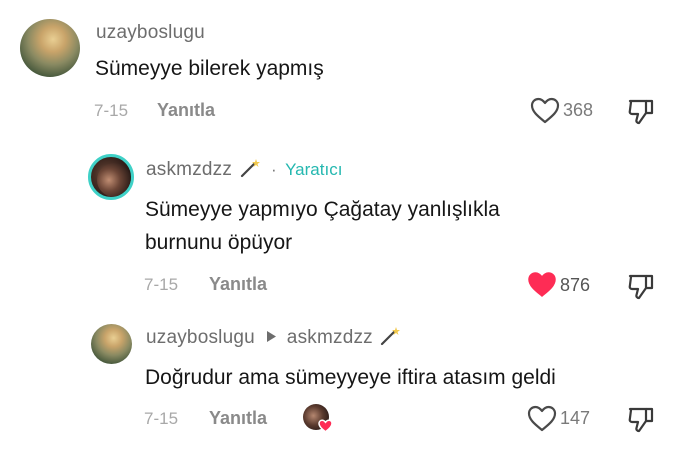  I want to click on comment-username: uzayboslugu, so click(150, 33).